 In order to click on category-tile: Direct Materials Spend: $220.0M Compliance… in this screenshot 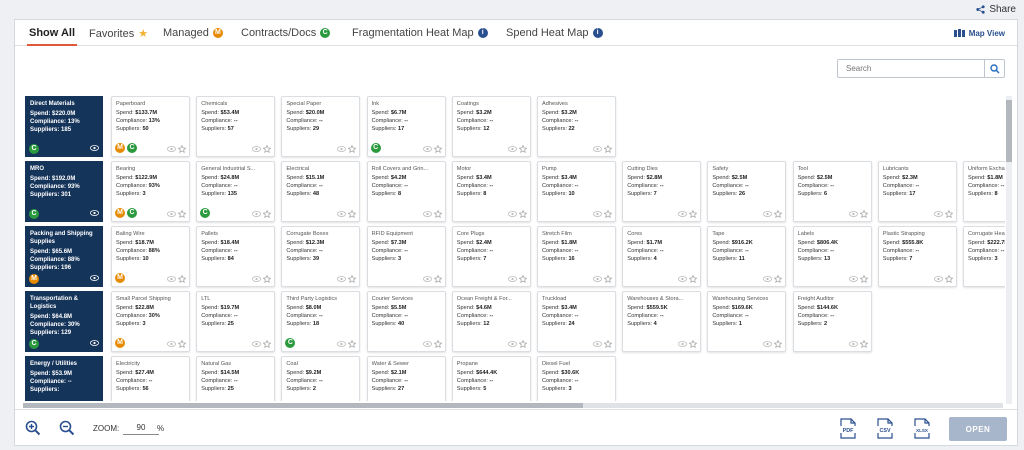, I will do `click(64, 126)`.